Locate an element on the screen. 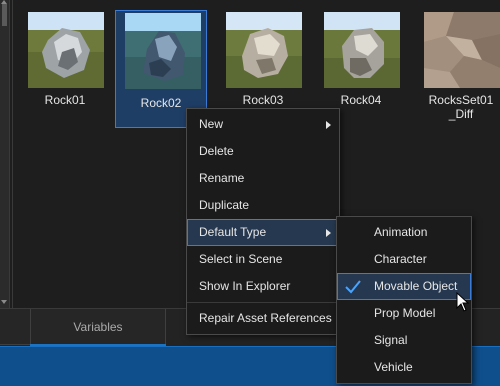  menu-item-delete: Delete is located at coordinates (263, 151).